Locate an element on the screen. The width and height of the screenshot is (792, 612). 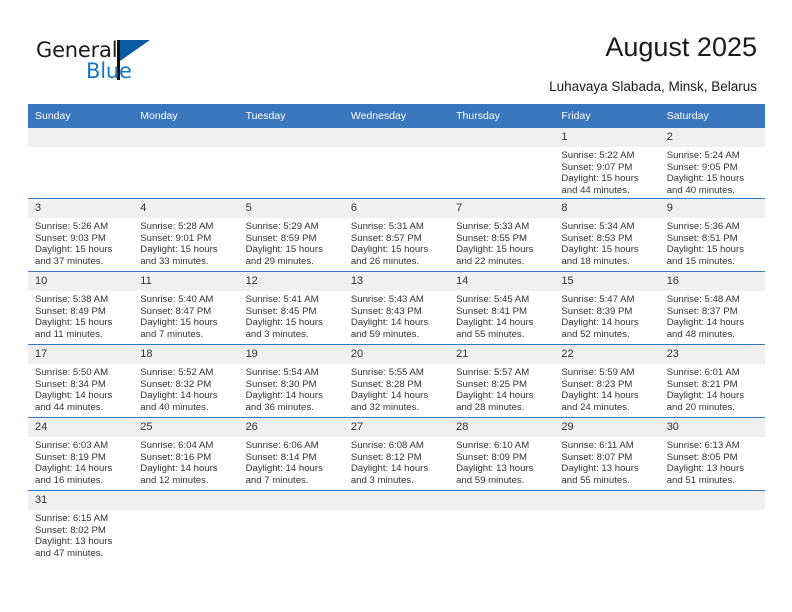
sunrise-time: Sunrise: 6:01 AM is located at coordinates (703, 372).